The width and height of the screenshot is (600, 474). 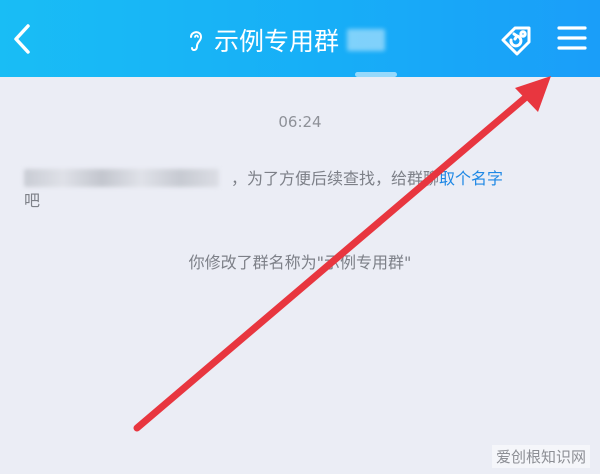 I want to click on title-redaction, so click(x=366, y=40).